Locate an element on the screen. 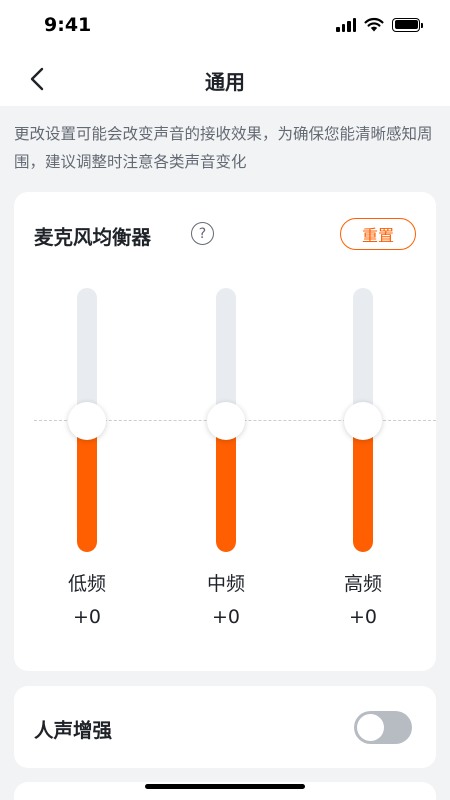  voice-enhance-label: 人声增强 is located at coordinates (73, 730).